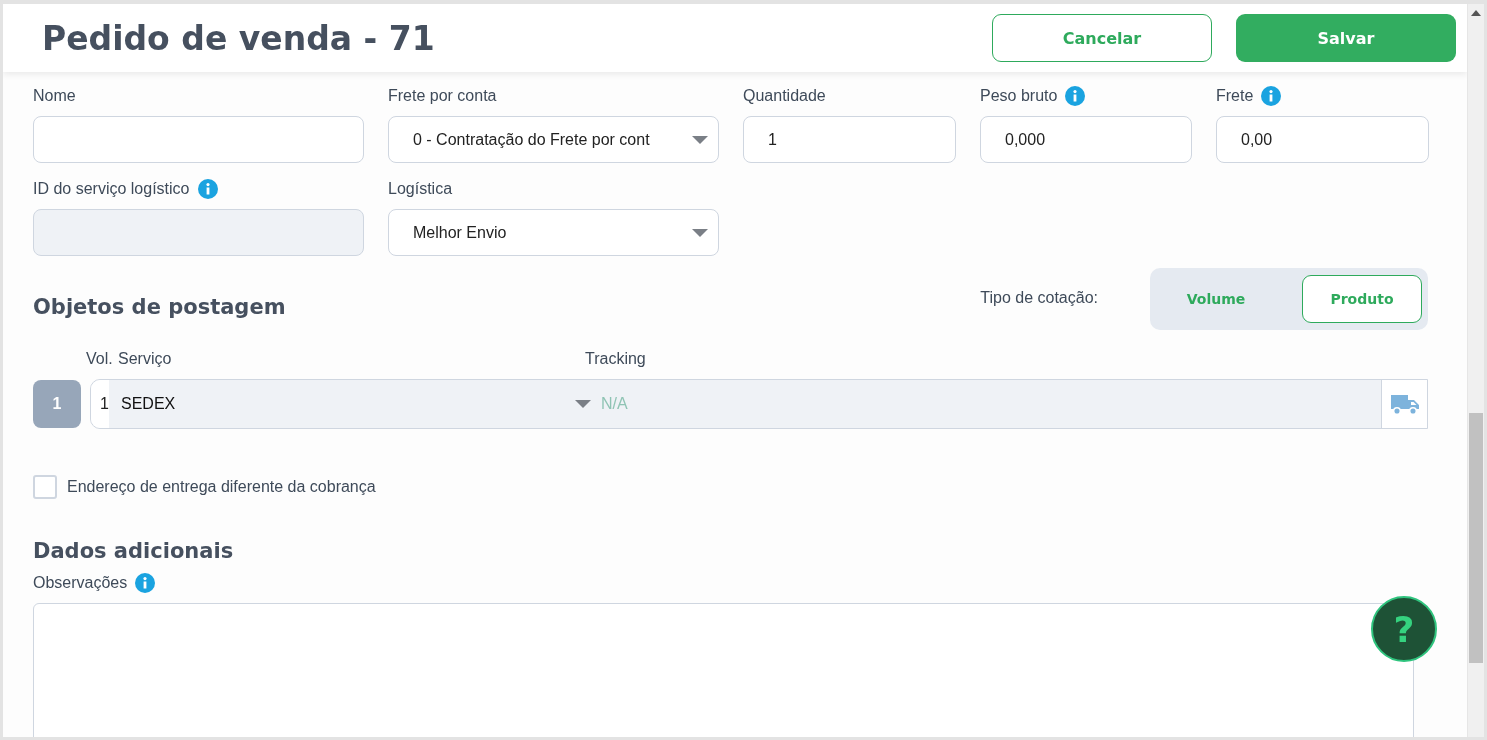 The image size is (1487, 740). Describe the element at coordinates (45, 487) in the screenshot. I see `checkbox` at that location.